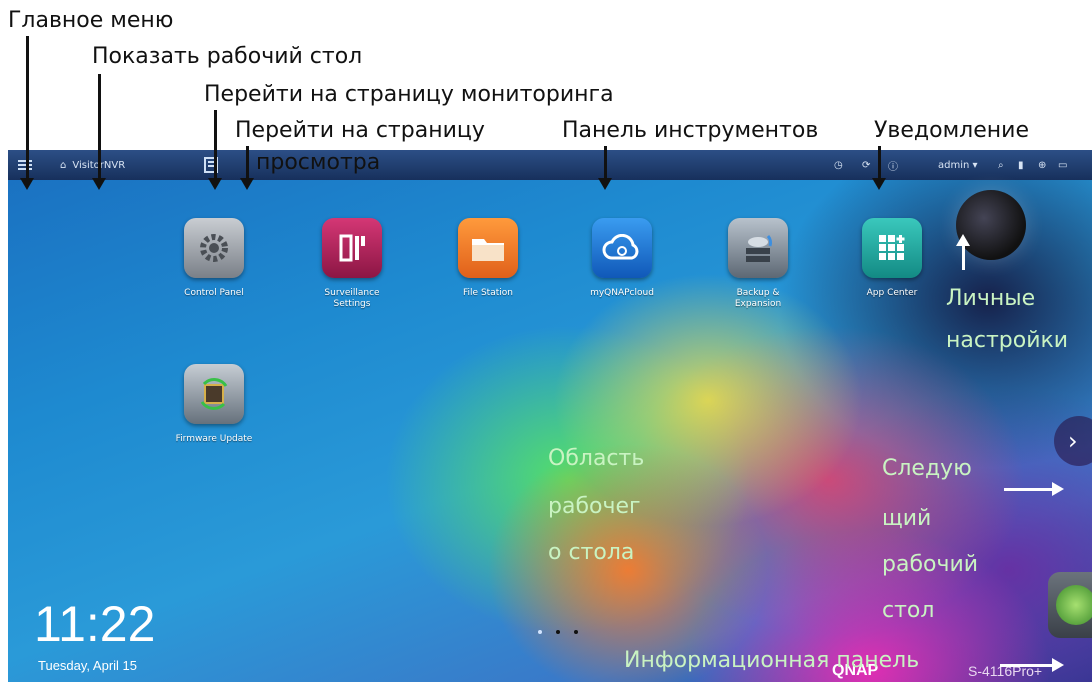 The height and width of the screenshot is (686, 1092). I want to click on annotation-main-menu: Главное меню, so click(91, 20).